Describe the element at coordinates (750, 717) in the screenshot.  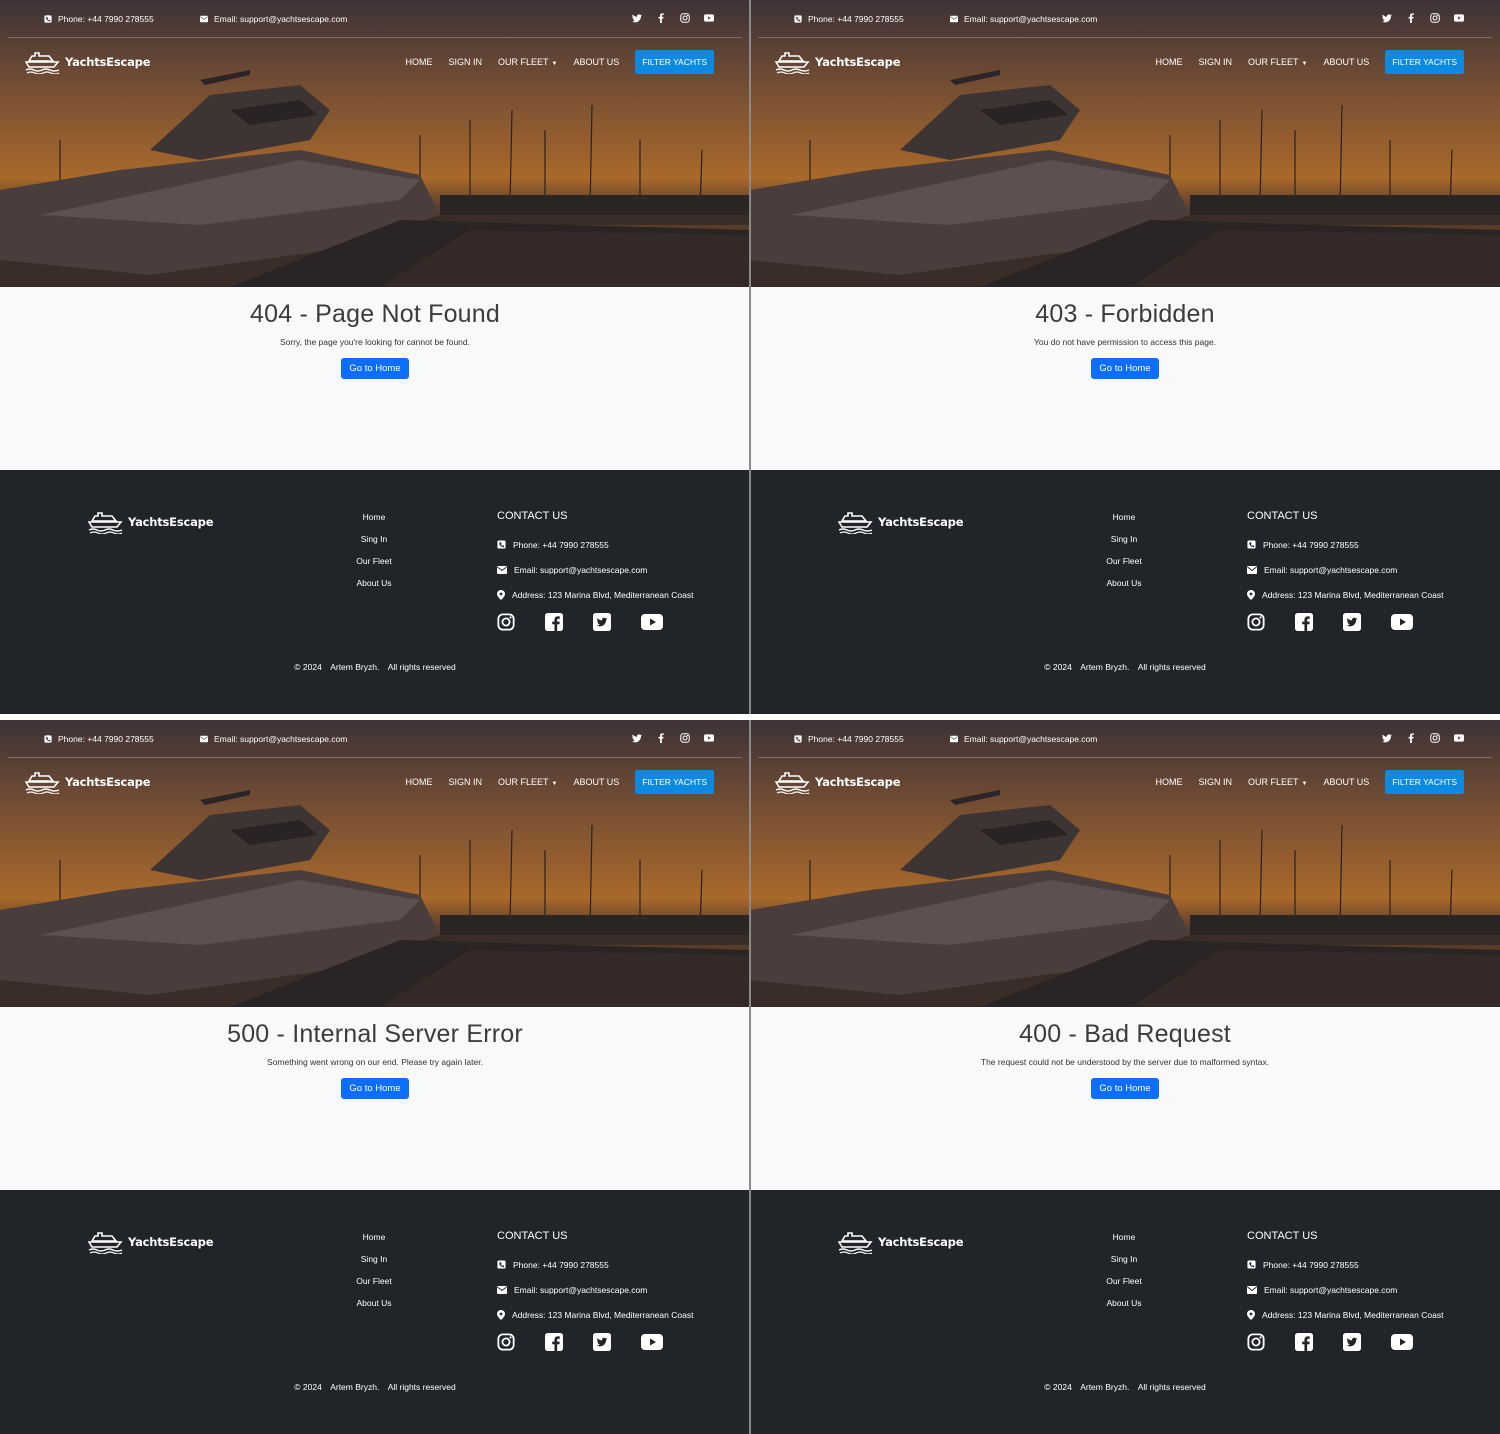
I see `panel-divider-horizontal` at that location.